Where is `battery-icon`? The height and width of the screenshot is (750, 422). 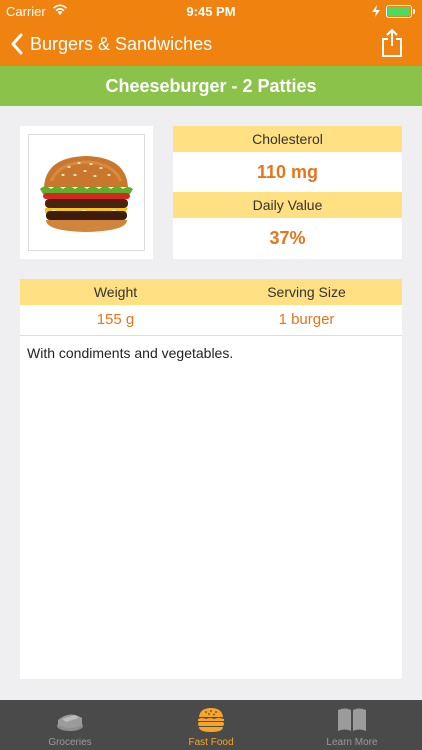
battery-icon is located at coordinates (400, 11).